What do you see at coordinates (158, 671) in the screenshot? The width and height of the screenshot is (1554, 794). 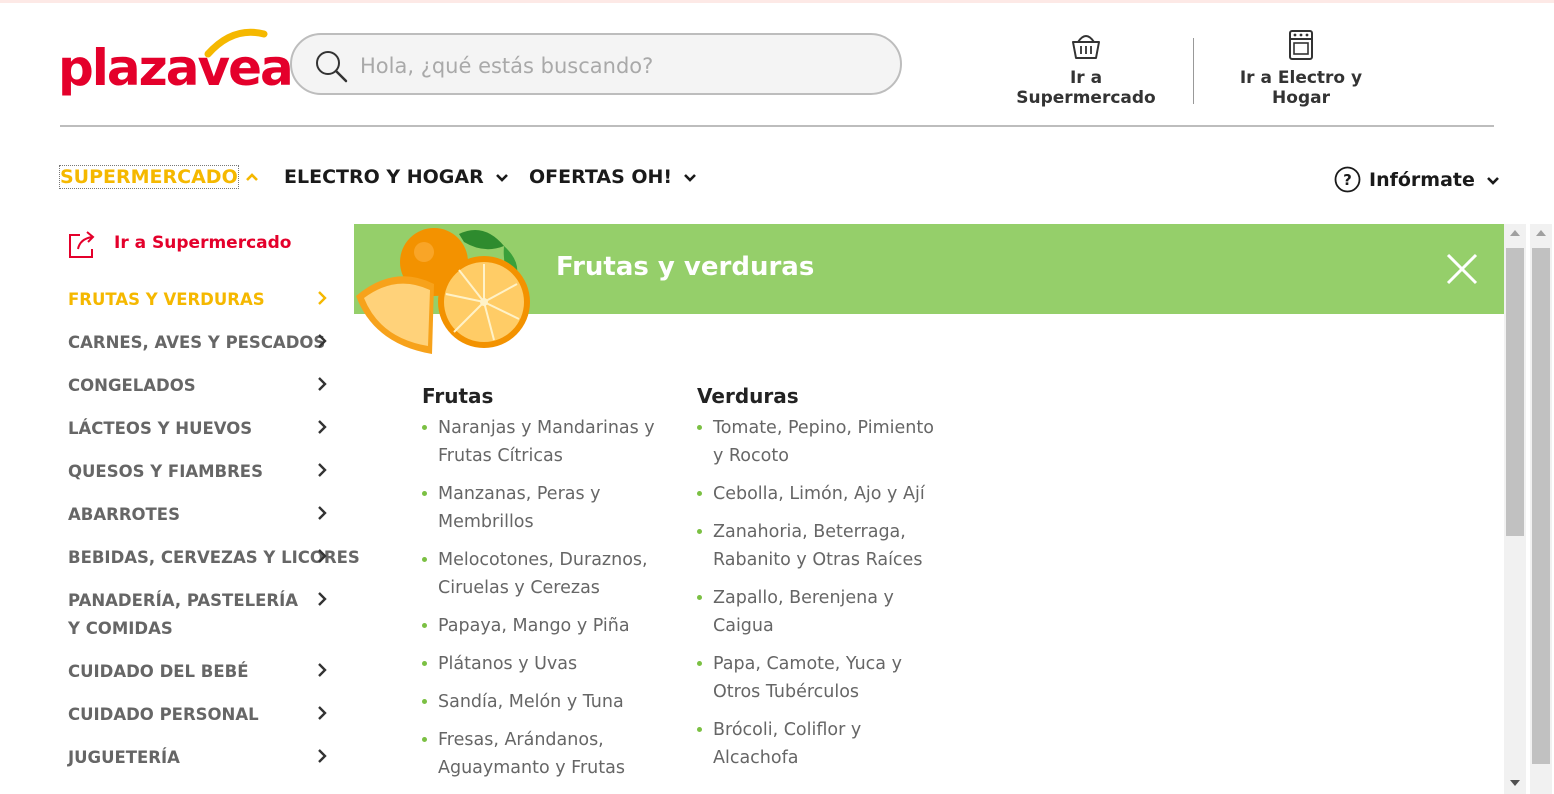 I see `sidebar-item-label: CUIDADO DEL BEBÉ` at bounding box center [158, 671].